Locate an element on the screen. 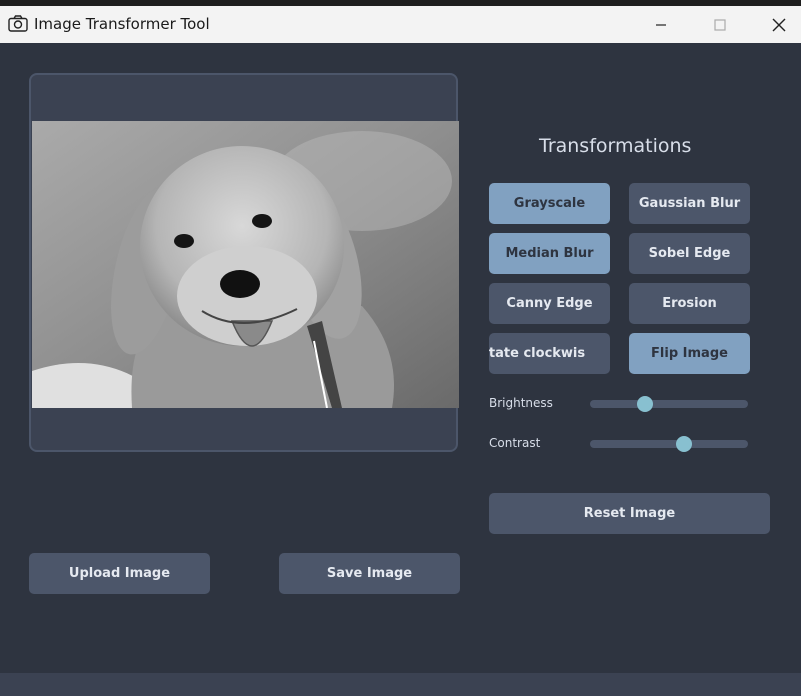 The width and height of the screenshot is (801, 696). canny-edge-button: Canny Edge is located at coordinates (549, 303).